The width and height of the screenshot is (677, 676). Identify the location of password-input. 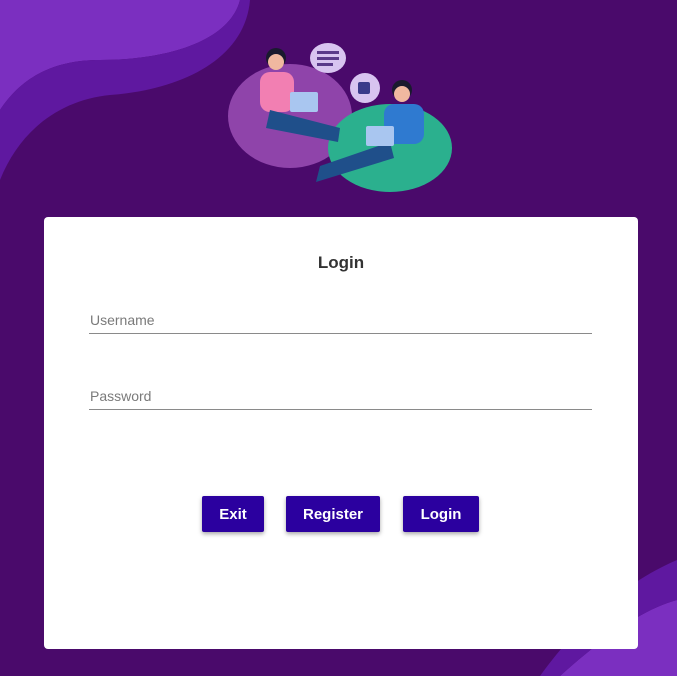
(341, 396).